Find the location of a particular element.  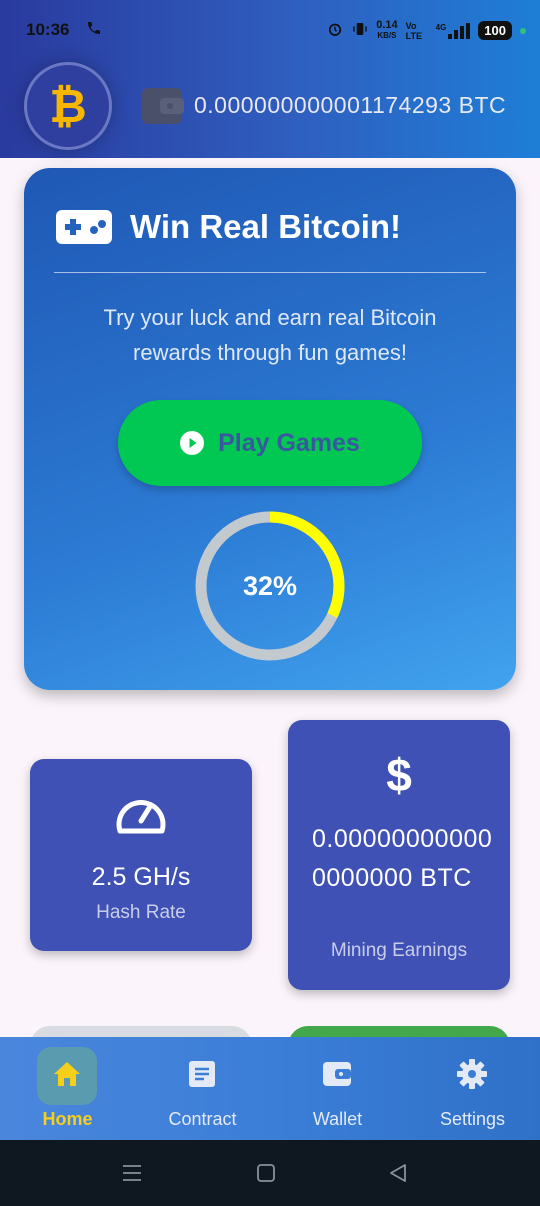

data-speed: 0.14 KB/S is located at coordinates (386, 30).